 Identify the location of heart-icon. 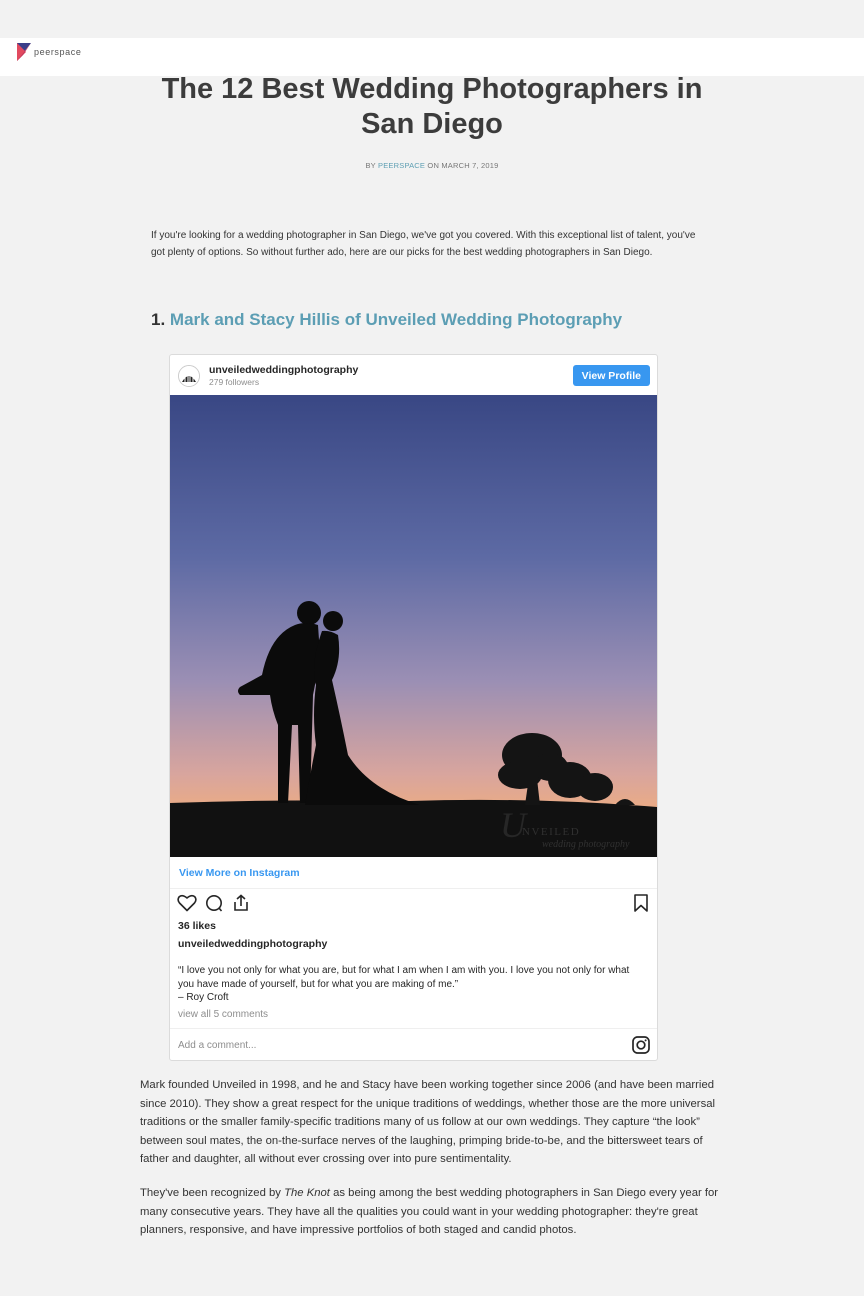
(187, 905).